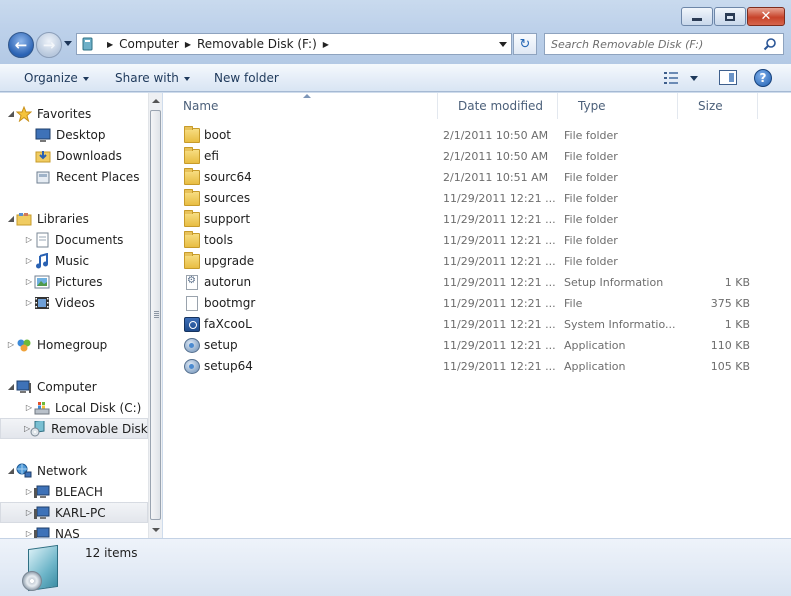 The width and height of the screenshot is (791, 596). I want to click on new-folder-button: New folder, so click(246, 78).